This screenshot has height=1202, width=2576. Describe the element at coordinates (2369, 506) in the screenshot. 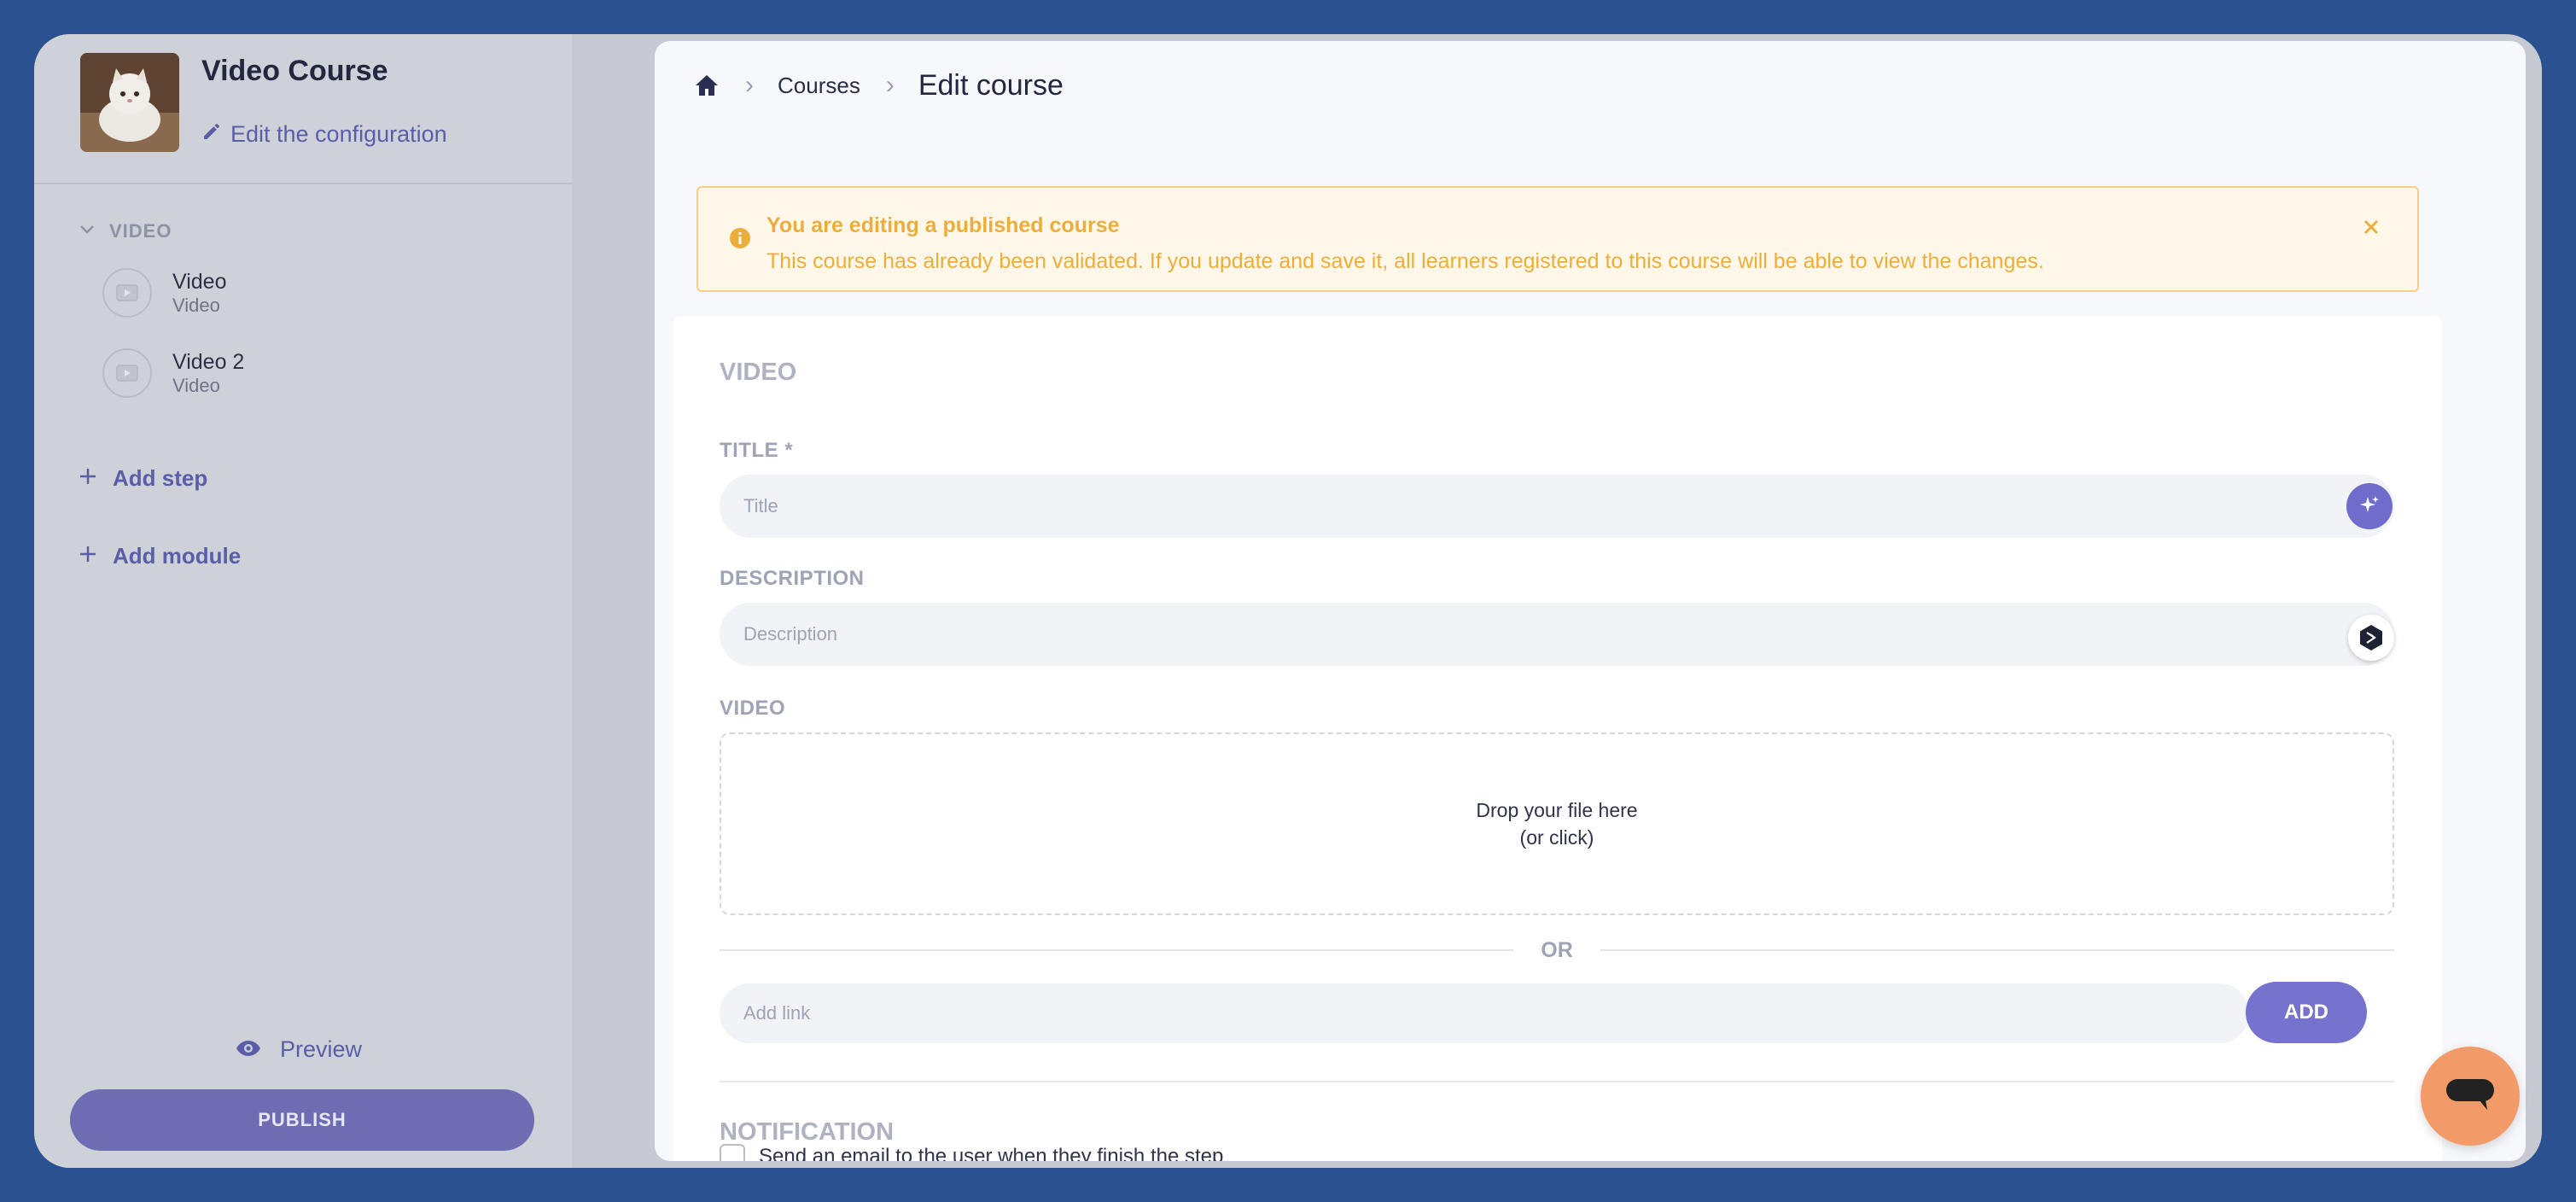

I see `ai-sparkle-button` at that location.